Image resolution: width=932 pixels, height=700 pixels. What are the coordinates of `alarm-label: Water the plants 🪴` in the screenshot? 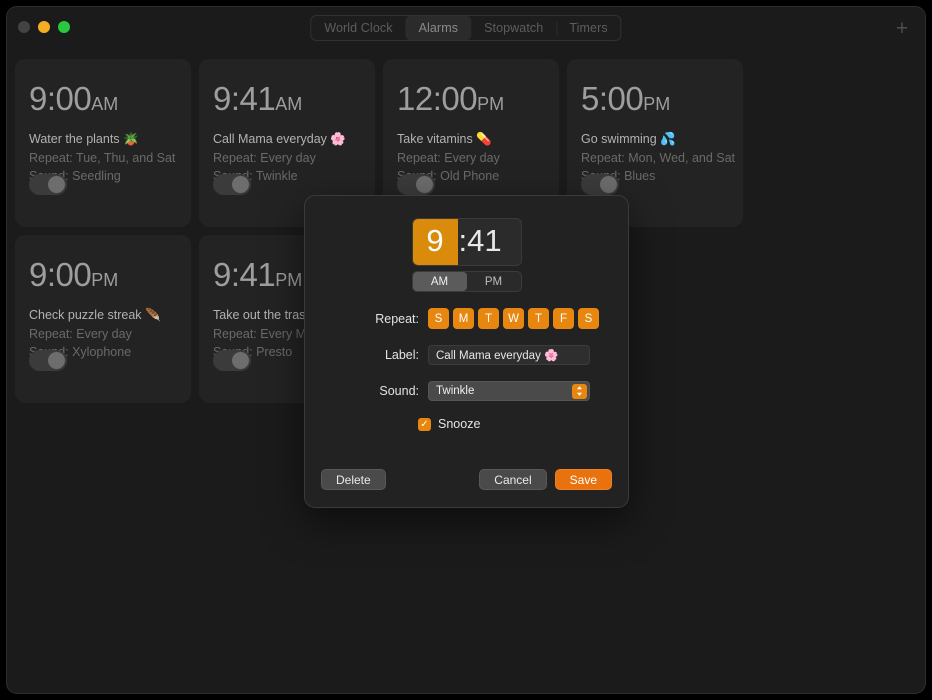 It's located at (84, 139).